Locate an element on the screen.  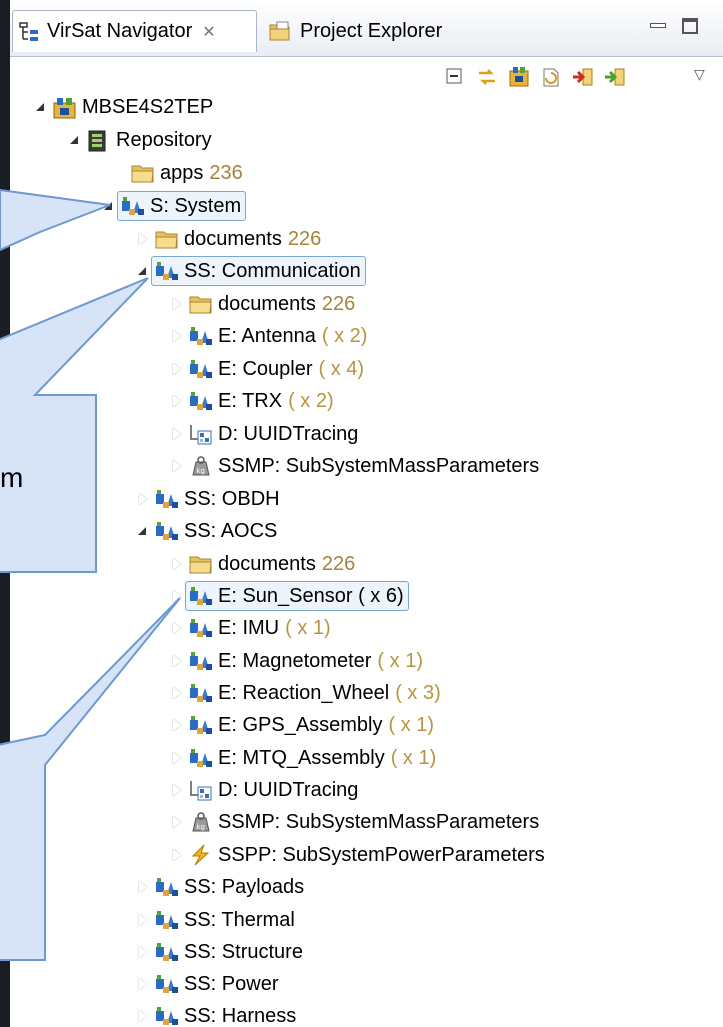
tree-item-label: E: Antenna is located at coordinates (267, 335).